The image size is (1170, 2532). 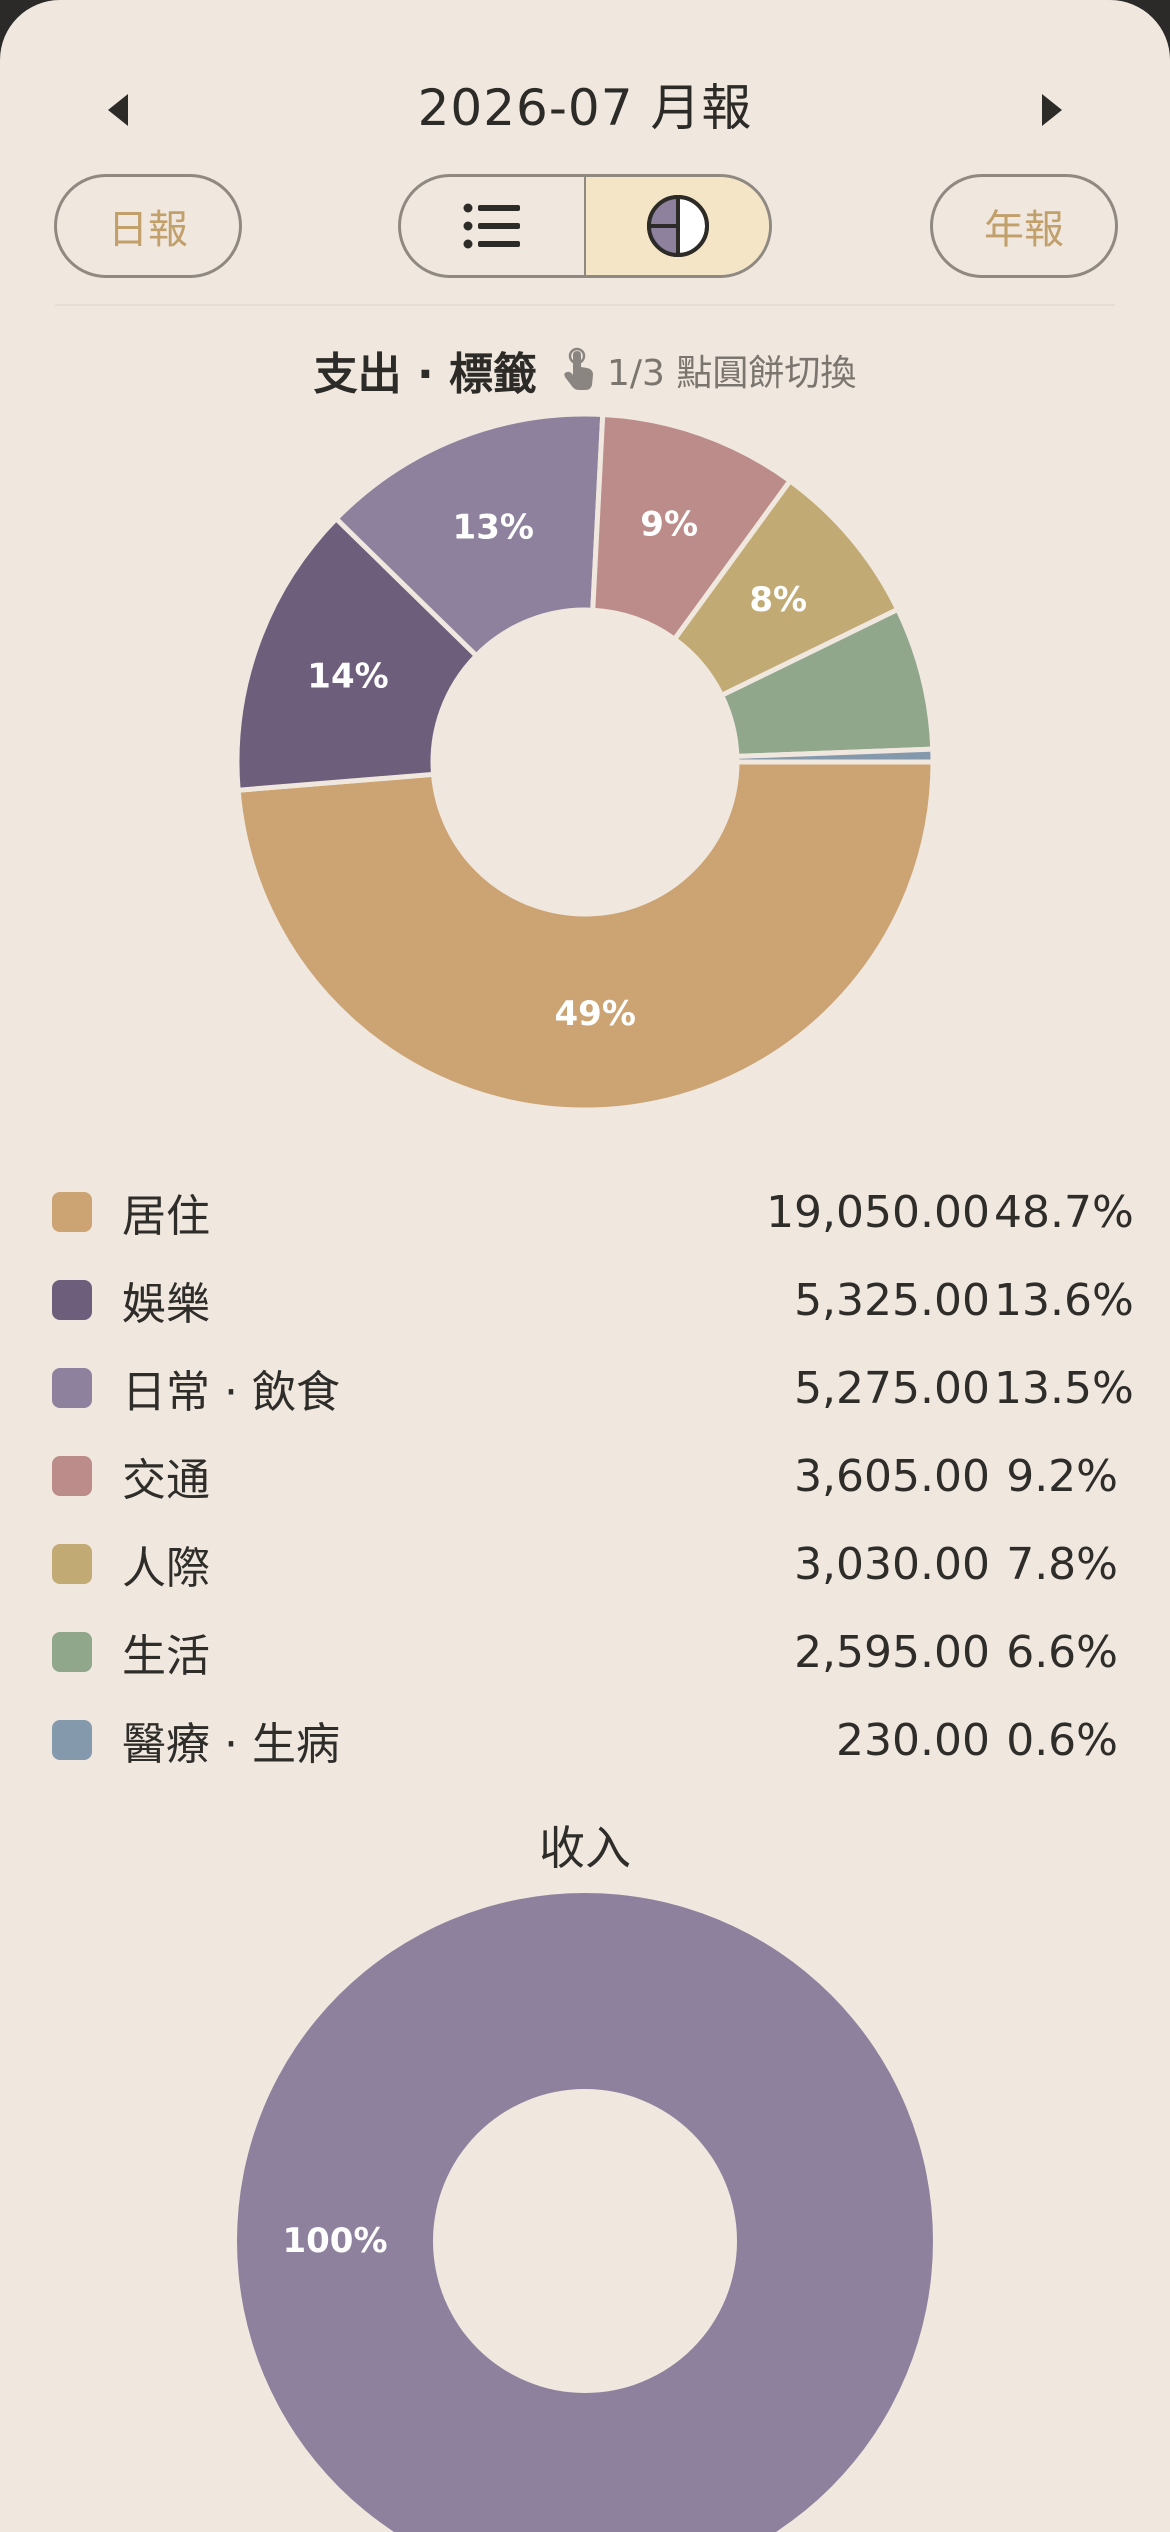 What do you see at coordinates (334, 2241) in the screenshot?
I see `slice-percent-label: 100%` at bounding box center [334, 2241].